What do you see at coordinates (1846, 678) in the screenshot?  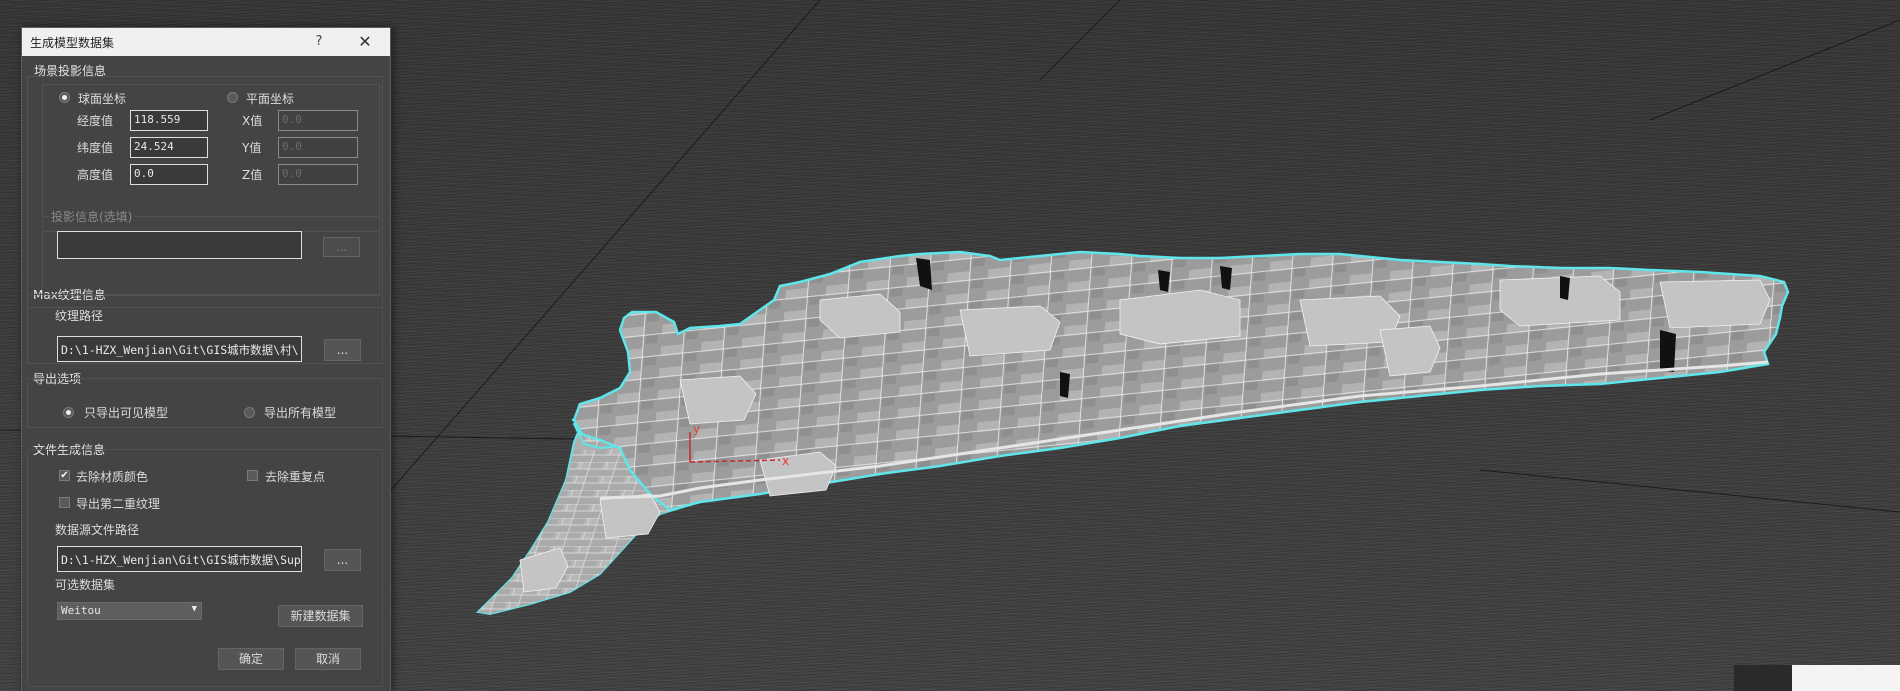 I see `viewport-corner-light` at bounding box center [1846, 678].